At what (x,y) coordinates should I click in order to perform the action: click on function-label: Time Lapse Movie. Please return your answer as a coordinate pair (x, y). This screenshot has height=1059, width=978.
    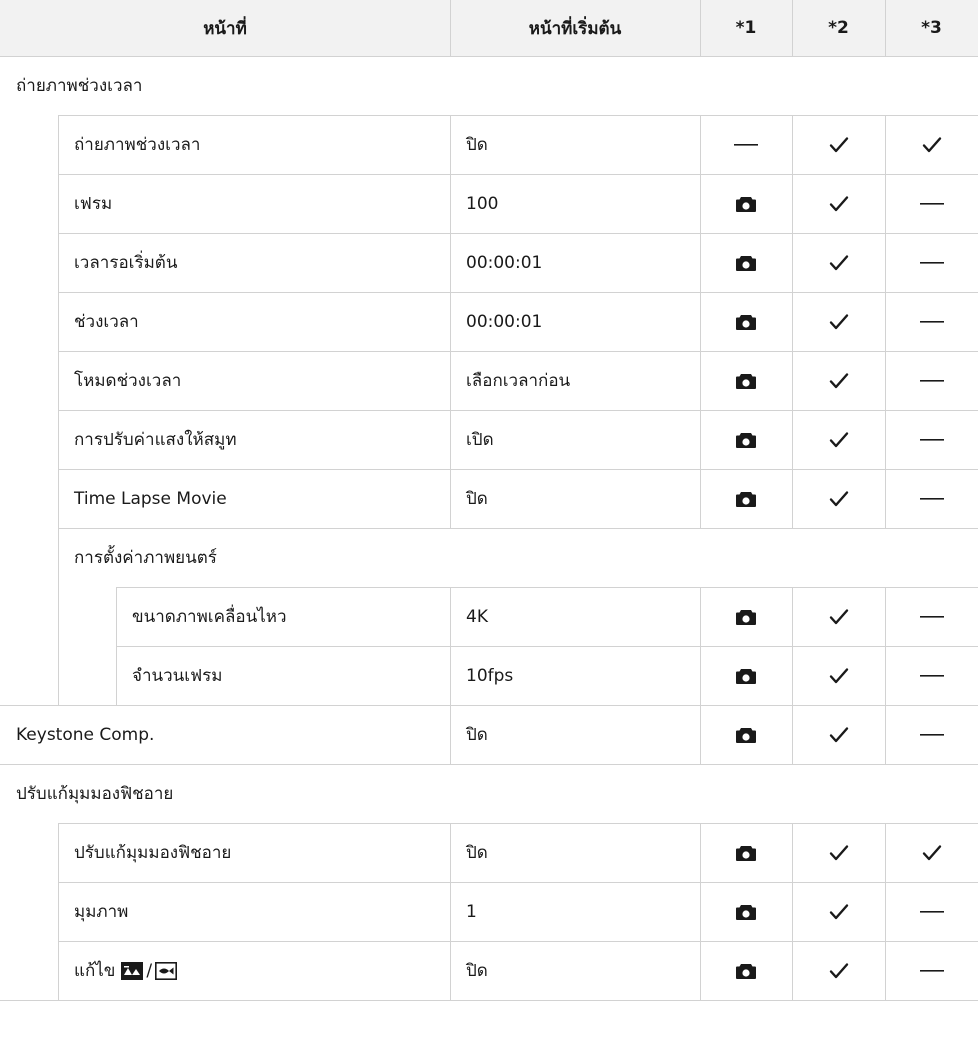
    Looking at the image, I should click on (150, 498).